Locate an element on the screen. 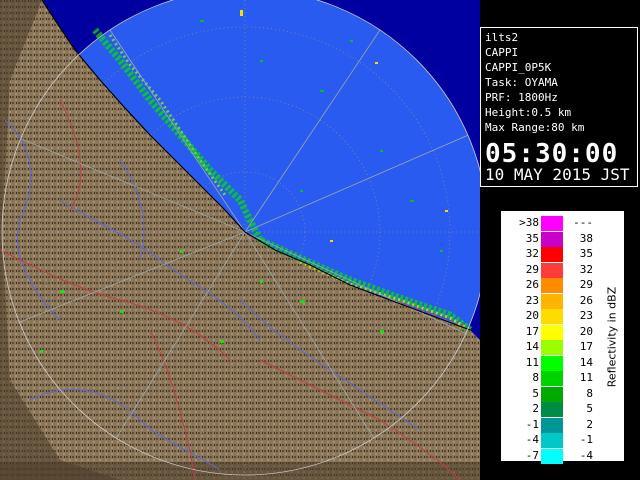 The height and width of the screenshot is (480, 640). legend-low-value: >38 is located at coordinates (529, 222).